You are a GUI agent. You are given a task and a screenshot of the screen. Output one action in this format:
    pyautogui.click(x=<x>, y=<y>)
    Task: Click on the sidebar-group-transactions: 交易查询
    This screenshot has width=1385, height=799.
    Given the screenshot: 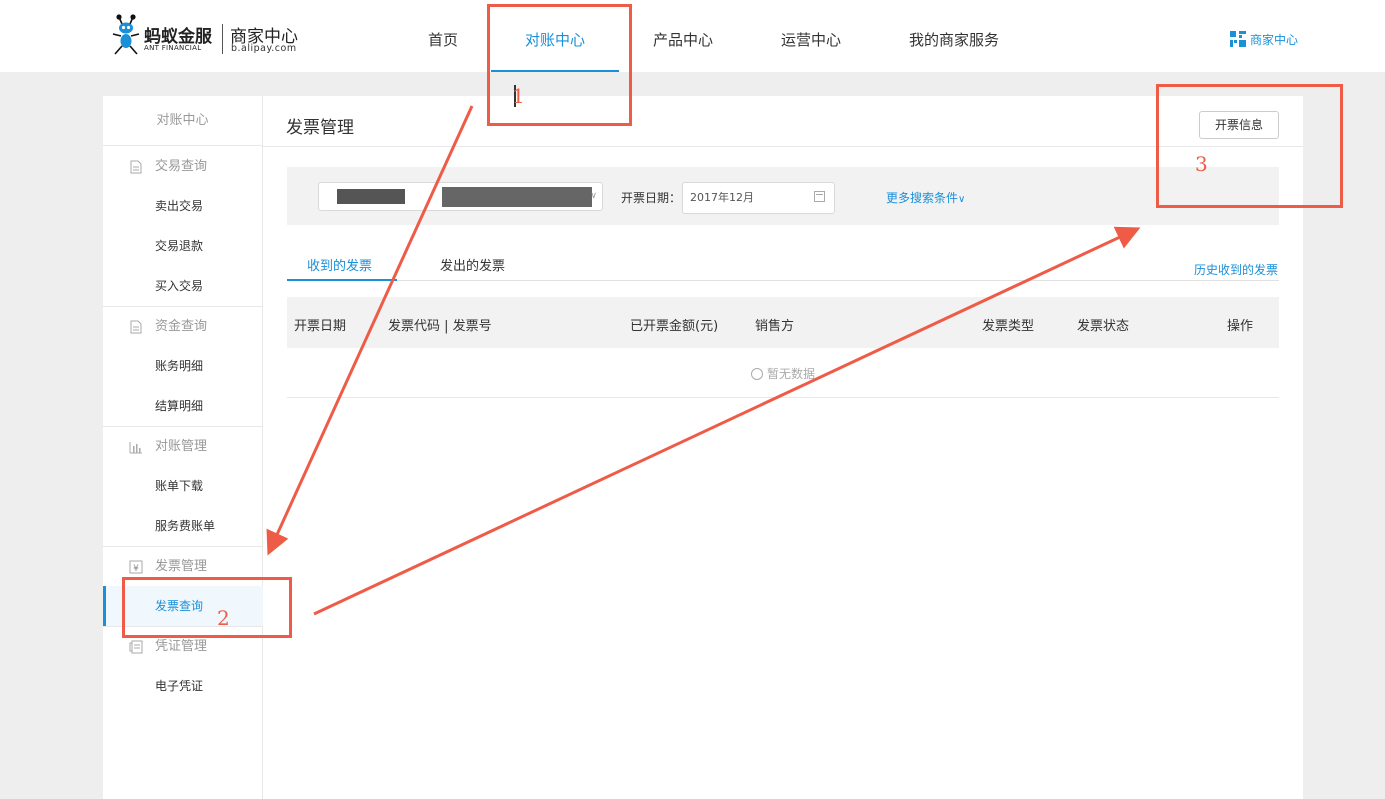 What is the action you would take?
    pyautogui.click(x=183, y=167)
    